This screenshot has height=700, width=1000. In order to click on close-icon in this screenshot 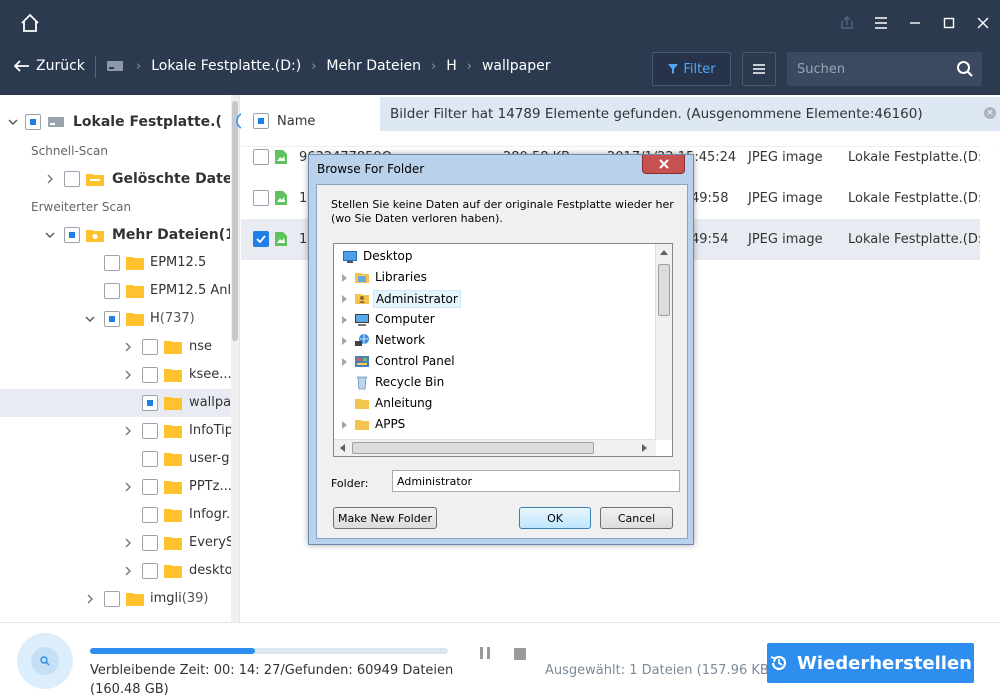, I will do `click(983, 23)`.